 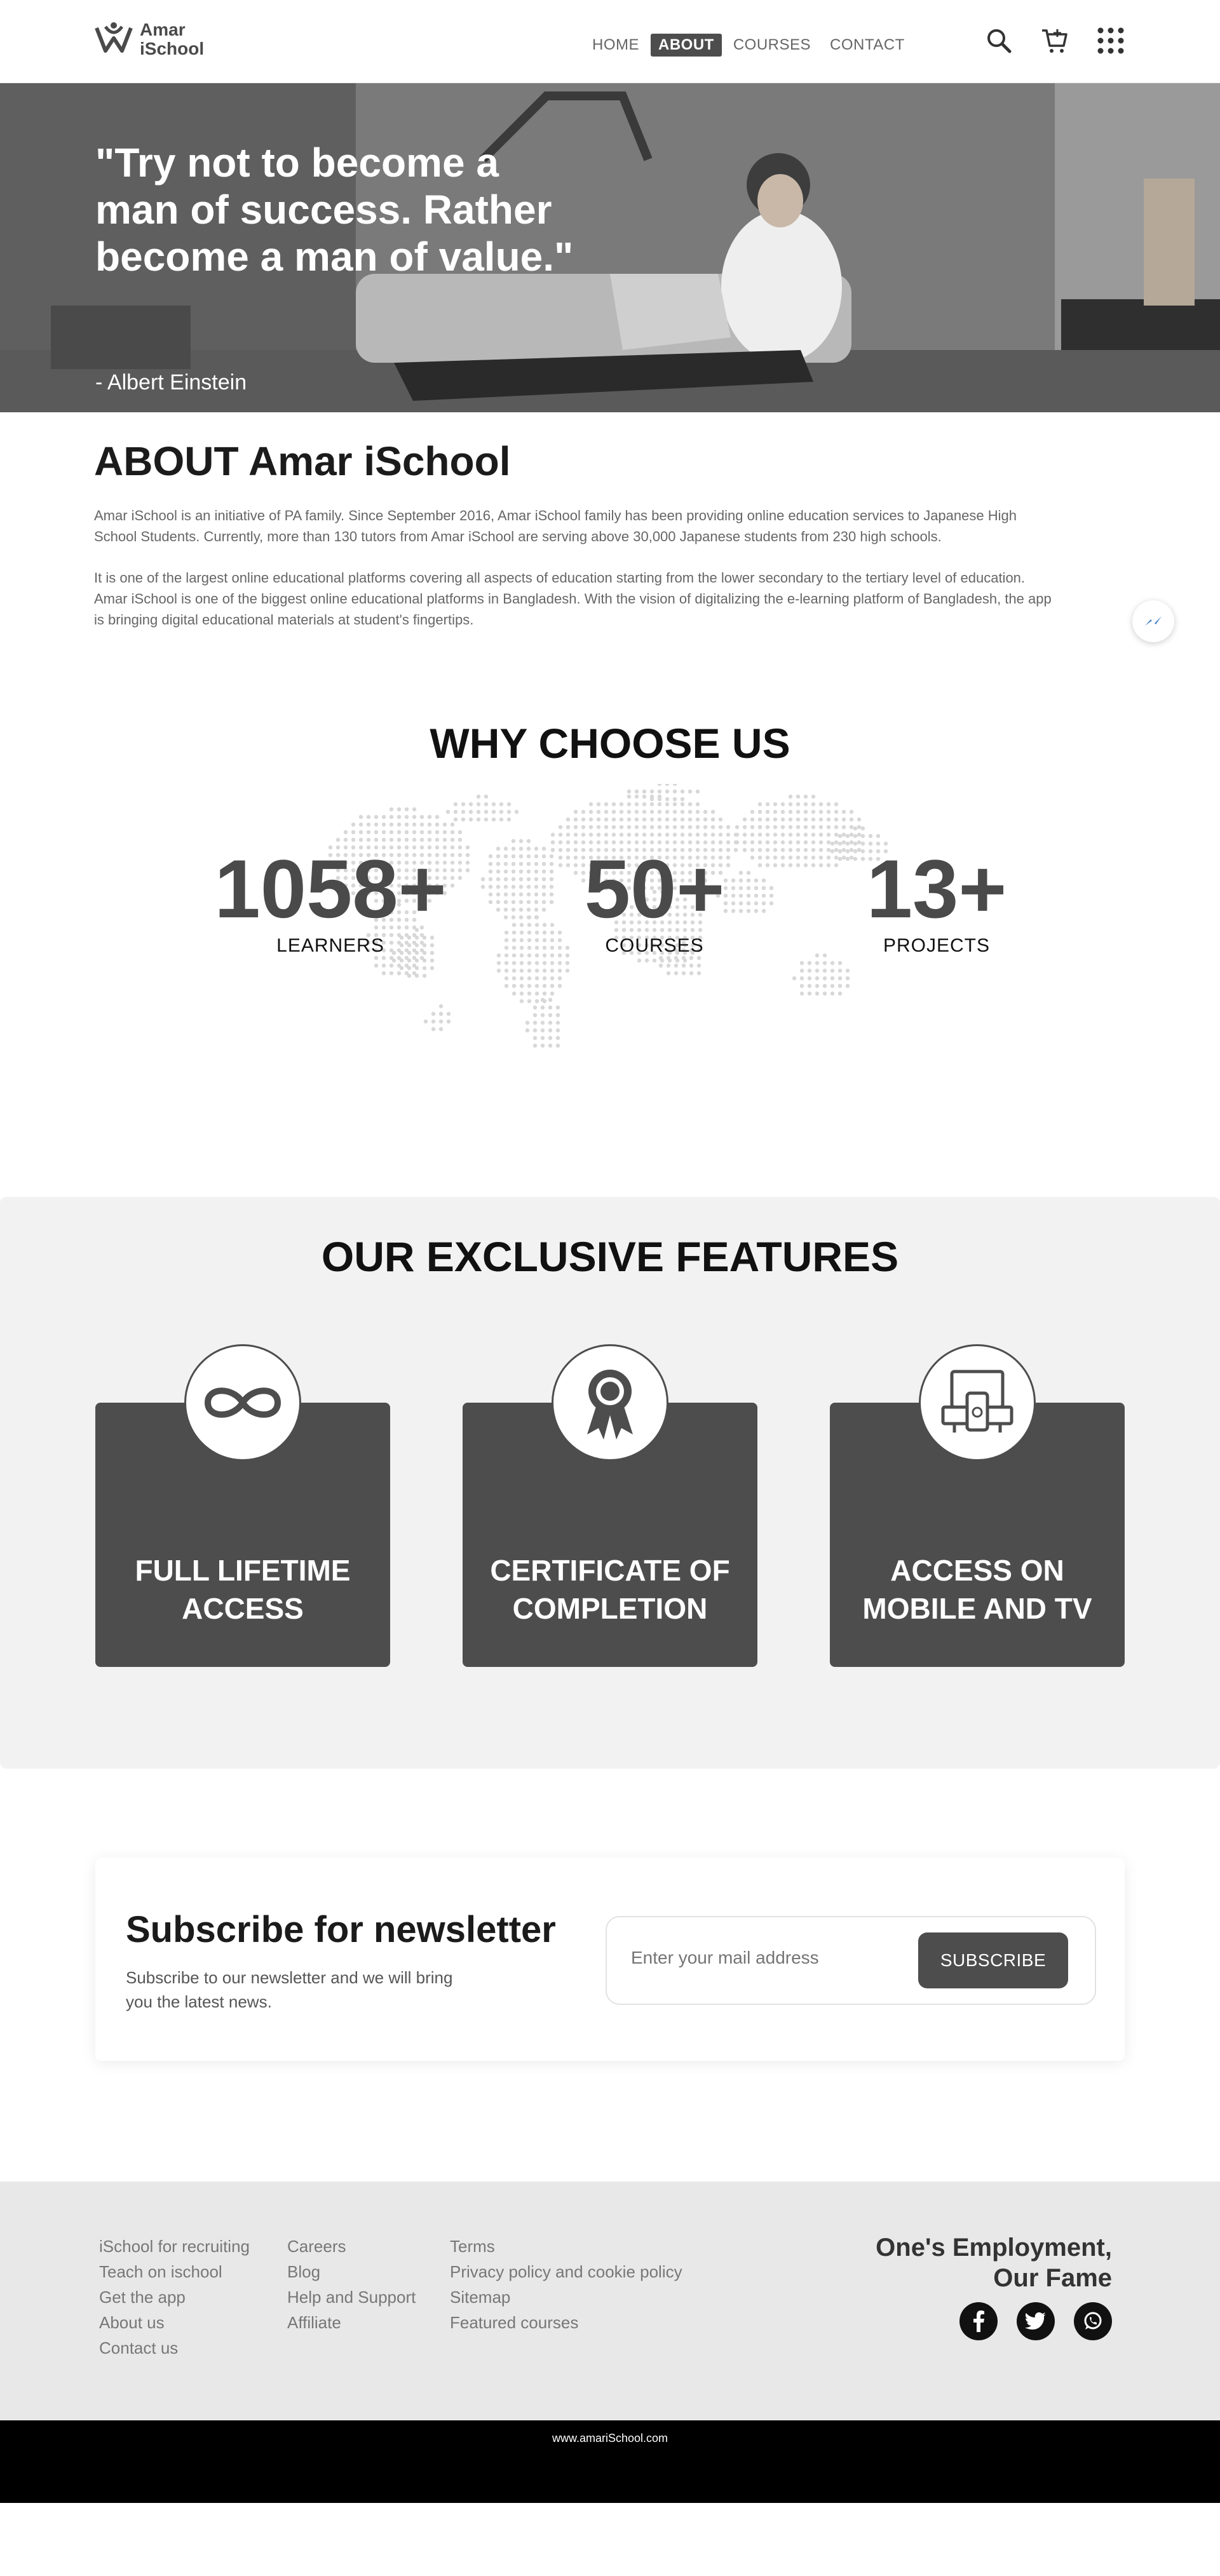 I want to click on slogan-line2: Our Fame, so click(x=1052, y=2278).